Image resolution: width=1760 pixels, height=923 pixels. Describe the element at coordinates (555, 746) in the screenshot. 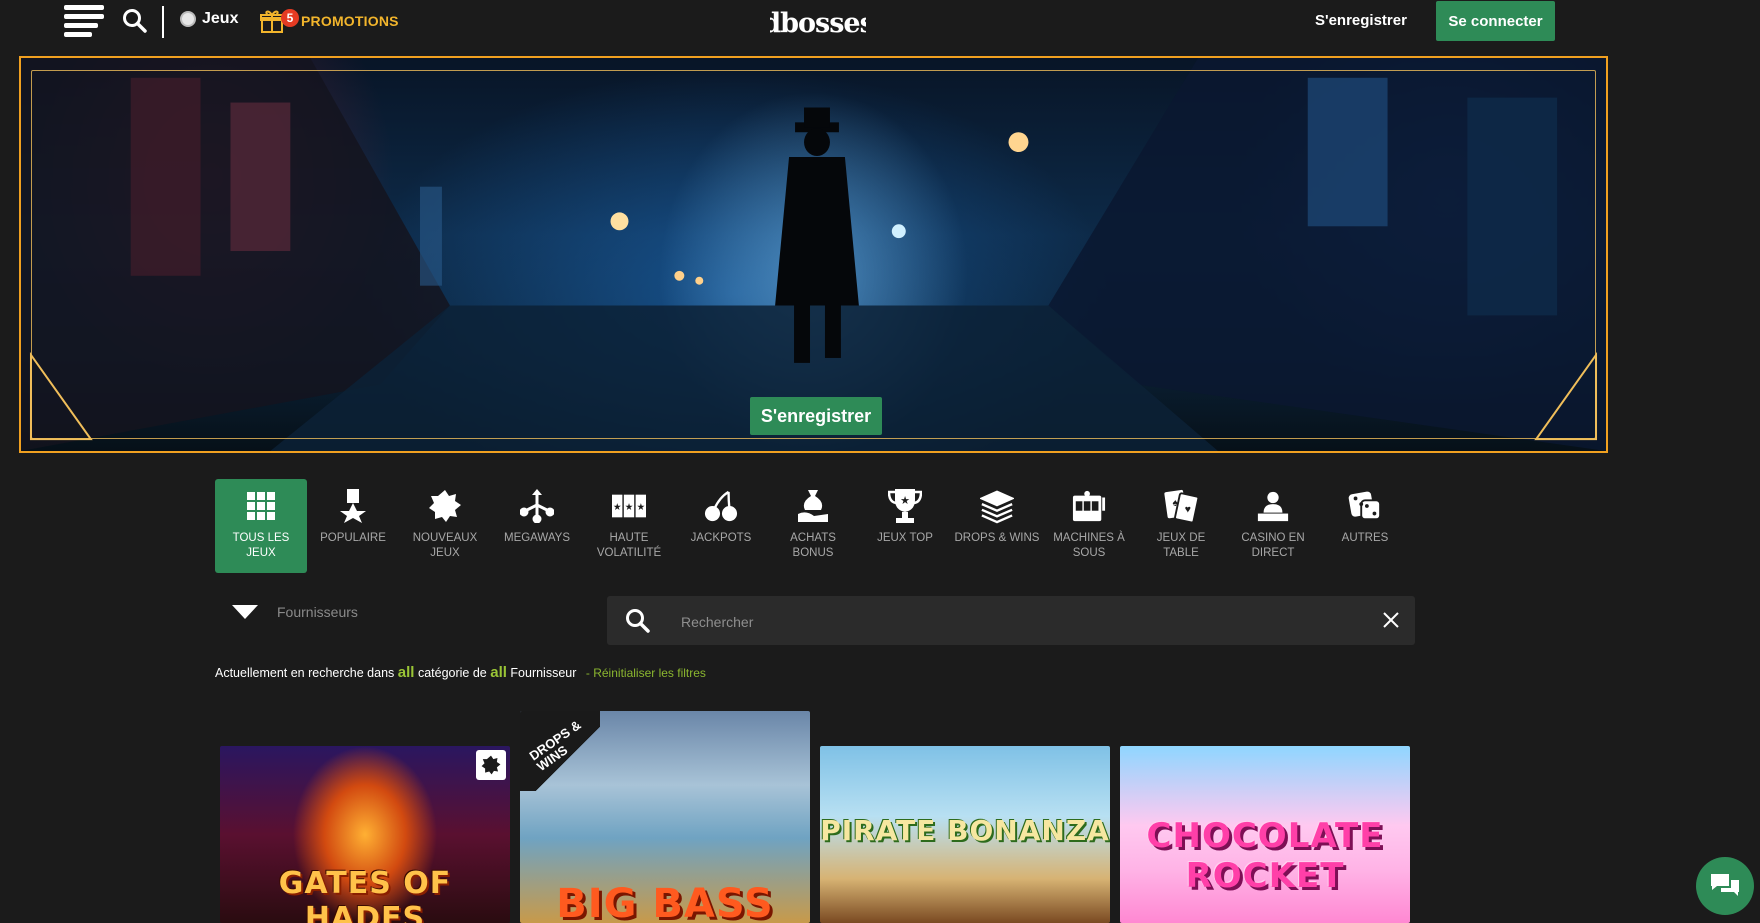

I see `drops-wins-tag: DROPS & WINS` at that location.